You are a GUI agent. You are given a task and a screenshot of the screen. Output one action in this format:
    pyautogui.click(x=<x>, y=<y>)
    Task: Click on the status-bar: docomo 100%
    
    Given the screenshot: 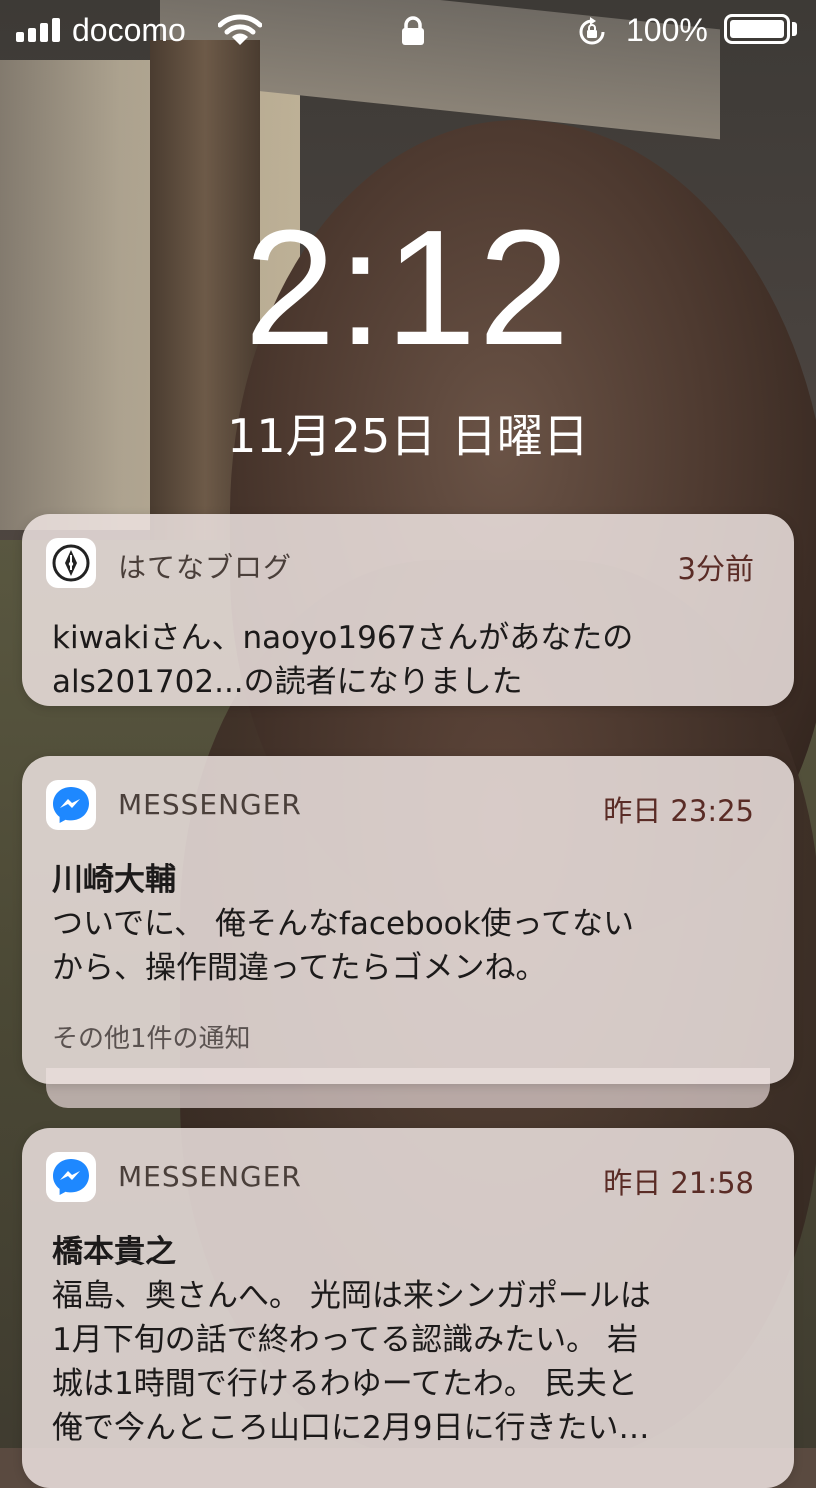 What is the action you would take?
    pyautogui.click(x=408, y=32)
    